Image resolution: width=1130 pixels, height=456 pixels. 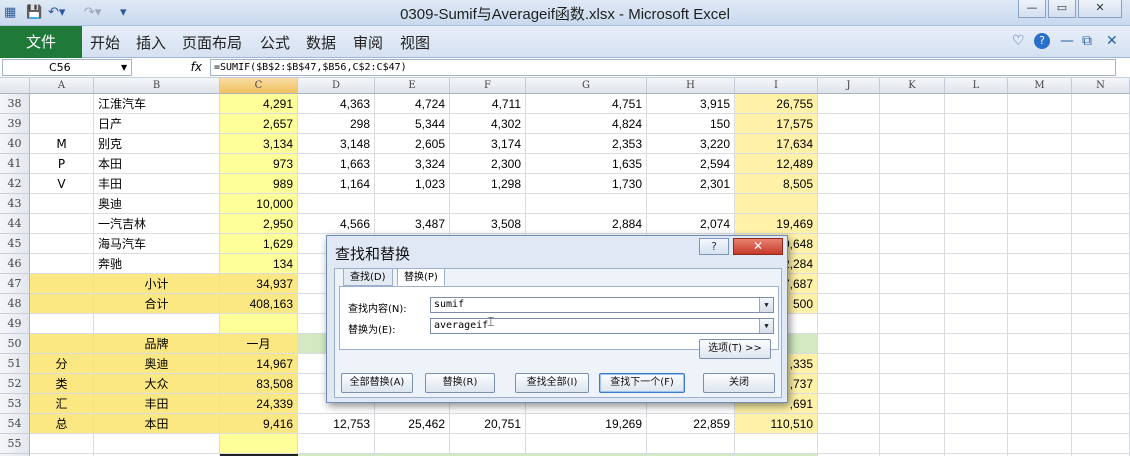 I want to click on cell-h39: 150, so click(x=691, y=124).